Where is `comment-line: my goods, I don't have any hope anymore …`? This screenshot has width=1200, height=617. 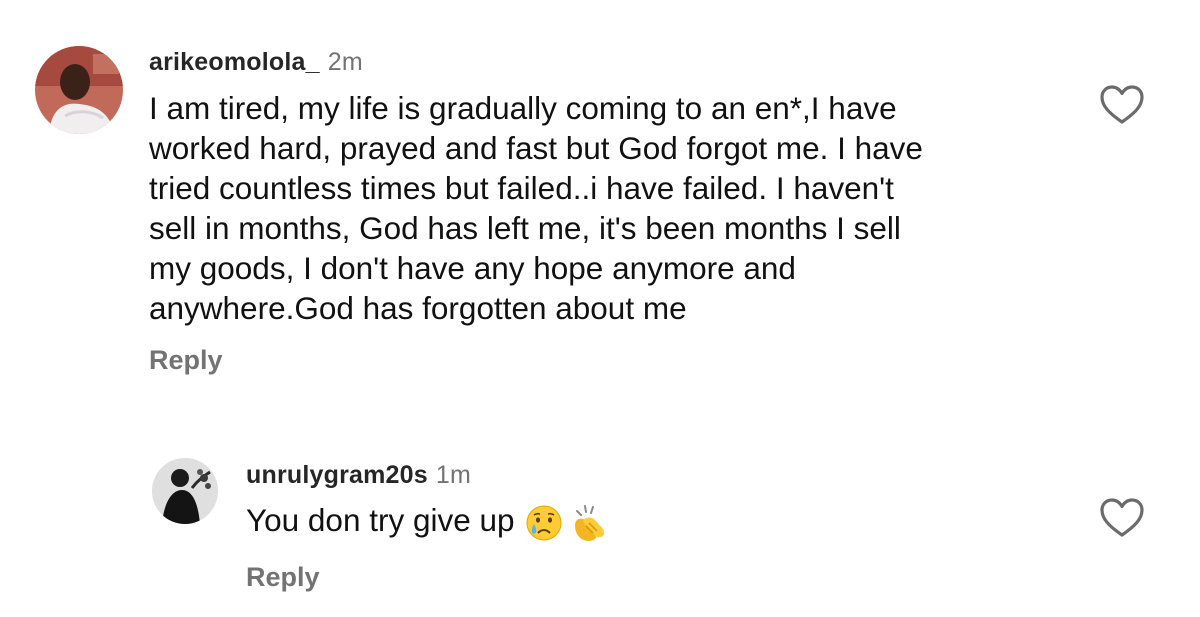 comment-line: my goods, I don't have any hope anymore … is located at coordinates (472, 268).